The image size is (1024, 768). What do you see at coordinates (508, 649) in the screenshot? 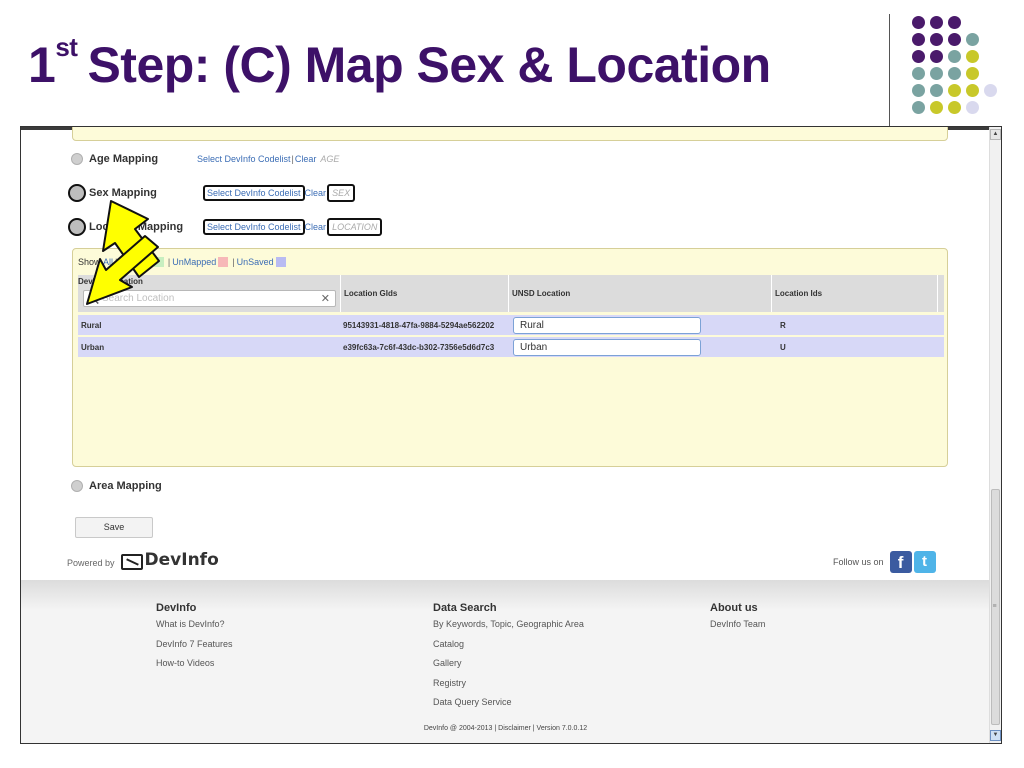
I see `footer-link: Catalog` at bounding box center [508, 649].